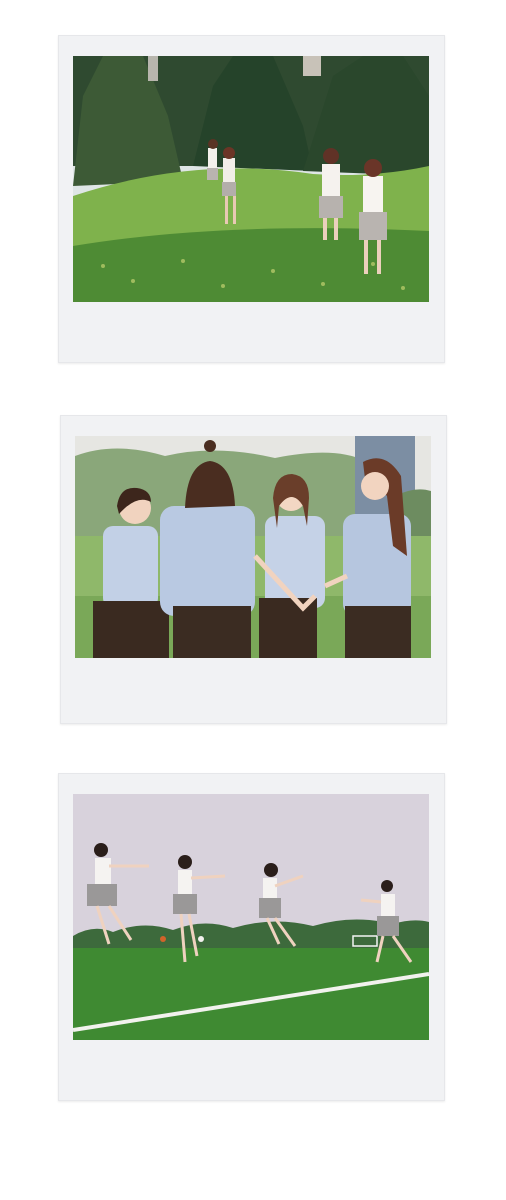  Describe the element at coordinates (251, 179) in the screenshot. I see `photo-girls-walking-on-hill` at that location.